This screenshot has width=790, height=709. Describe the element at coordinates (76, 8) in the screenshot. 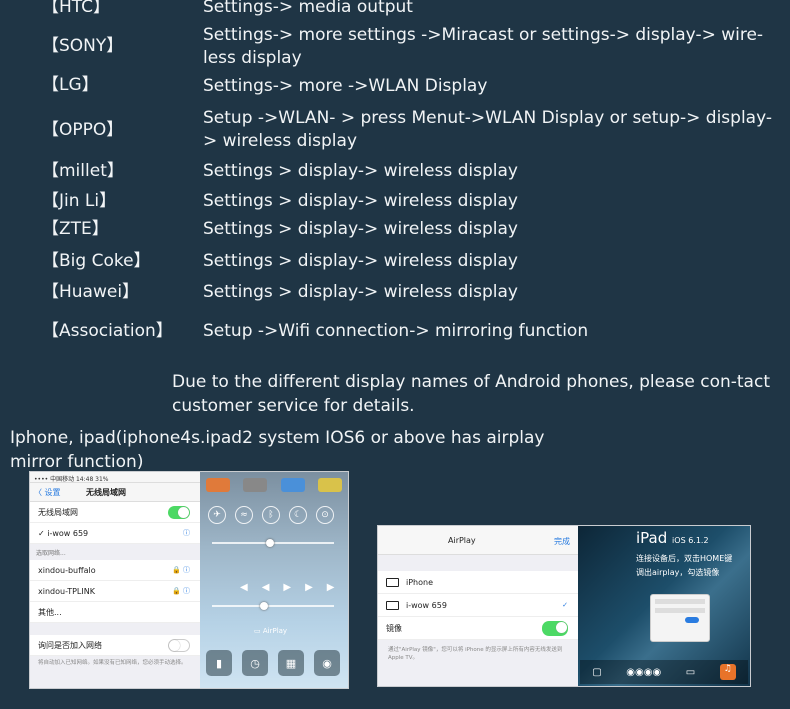

I see `brand-label: 【HTC】` at that location.